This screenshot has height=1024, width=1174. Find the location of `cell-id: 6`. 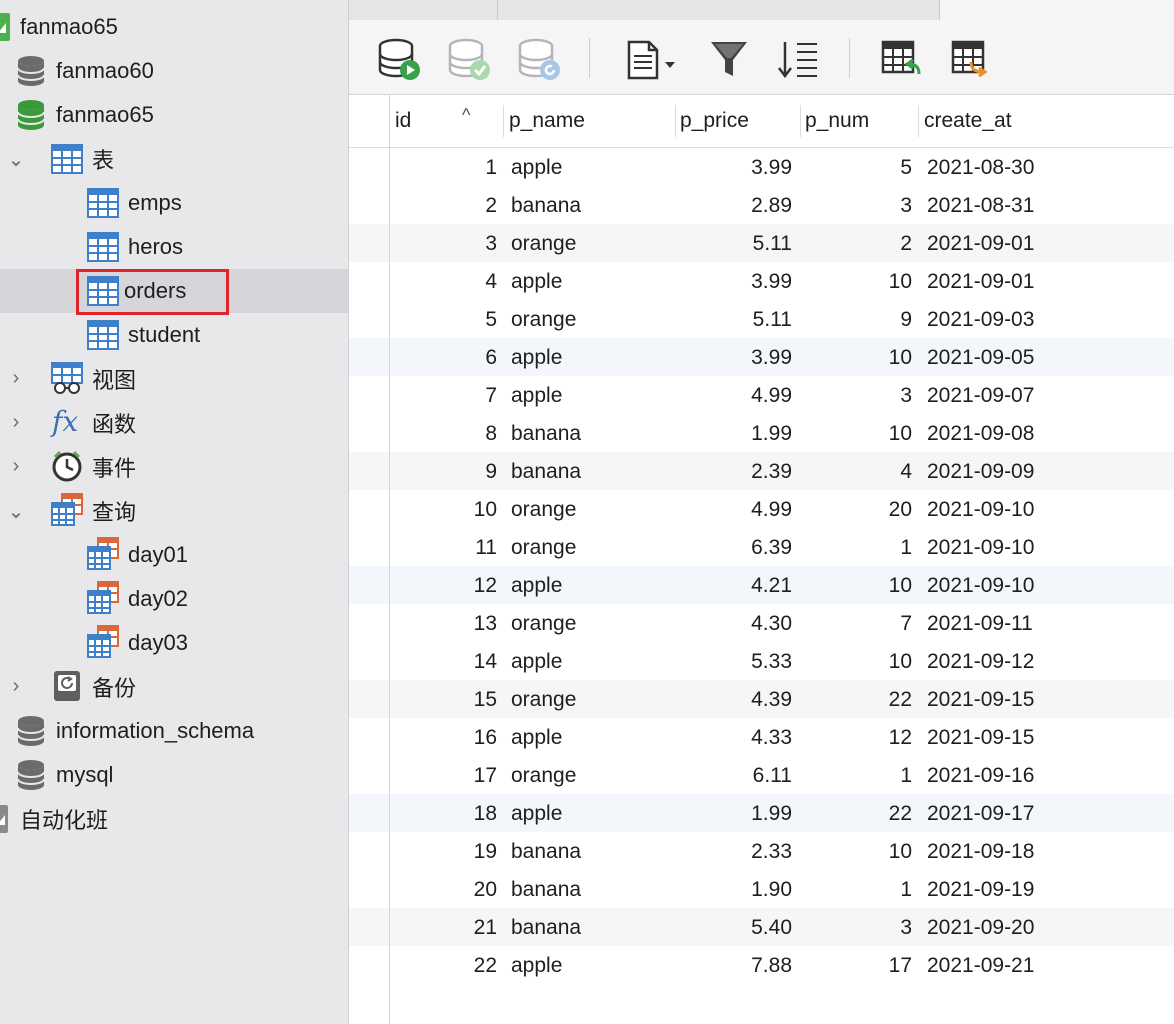

cell-id: 6 is located at coordinates (453, 357).